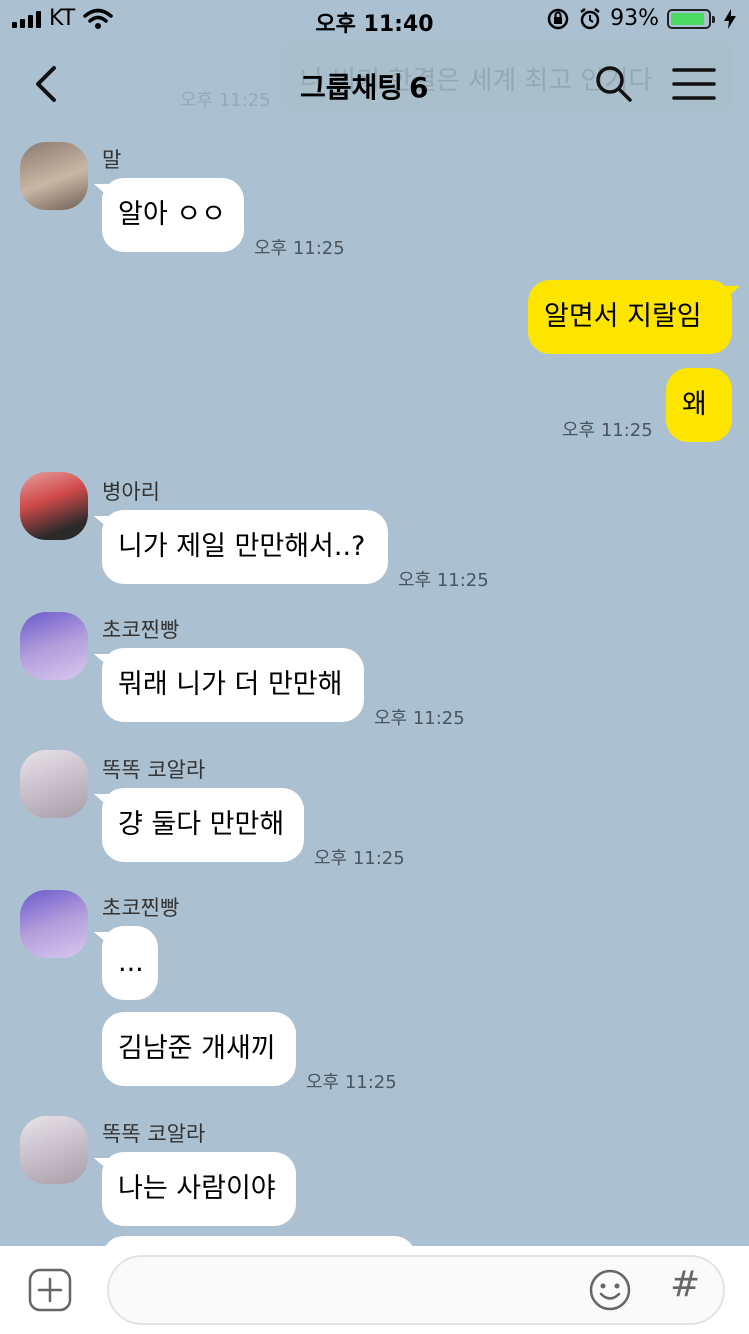 The width and height of the screenshot is (749, 1334). Describe the element at coordinates (685, 1284) in the screenshot. I see `hashtag-icon: #` at that location.